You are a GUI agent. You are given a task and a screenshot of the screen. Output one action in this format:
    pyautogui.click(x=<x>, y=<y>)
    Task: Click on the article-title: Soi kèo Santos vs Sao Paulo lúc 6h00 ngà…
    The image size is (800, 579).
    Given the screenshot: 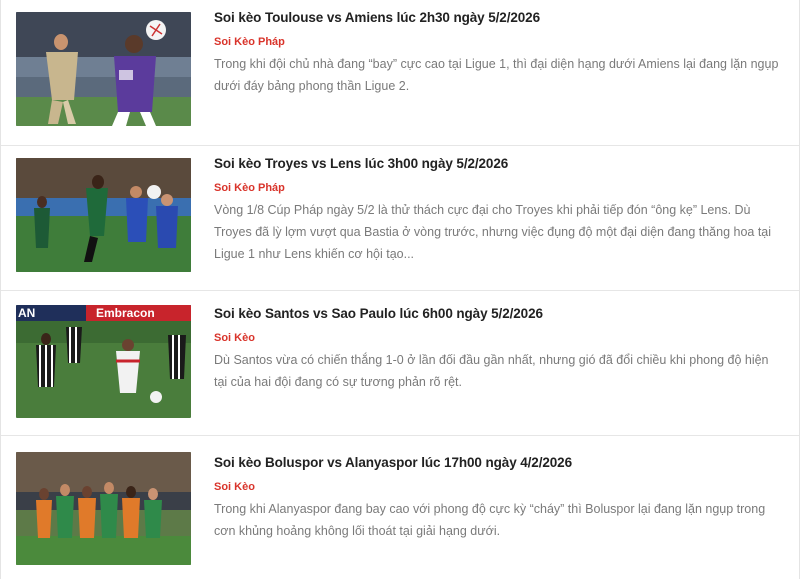 What is the action you would take?
    pyautogui.click(x=497, y=314)
    